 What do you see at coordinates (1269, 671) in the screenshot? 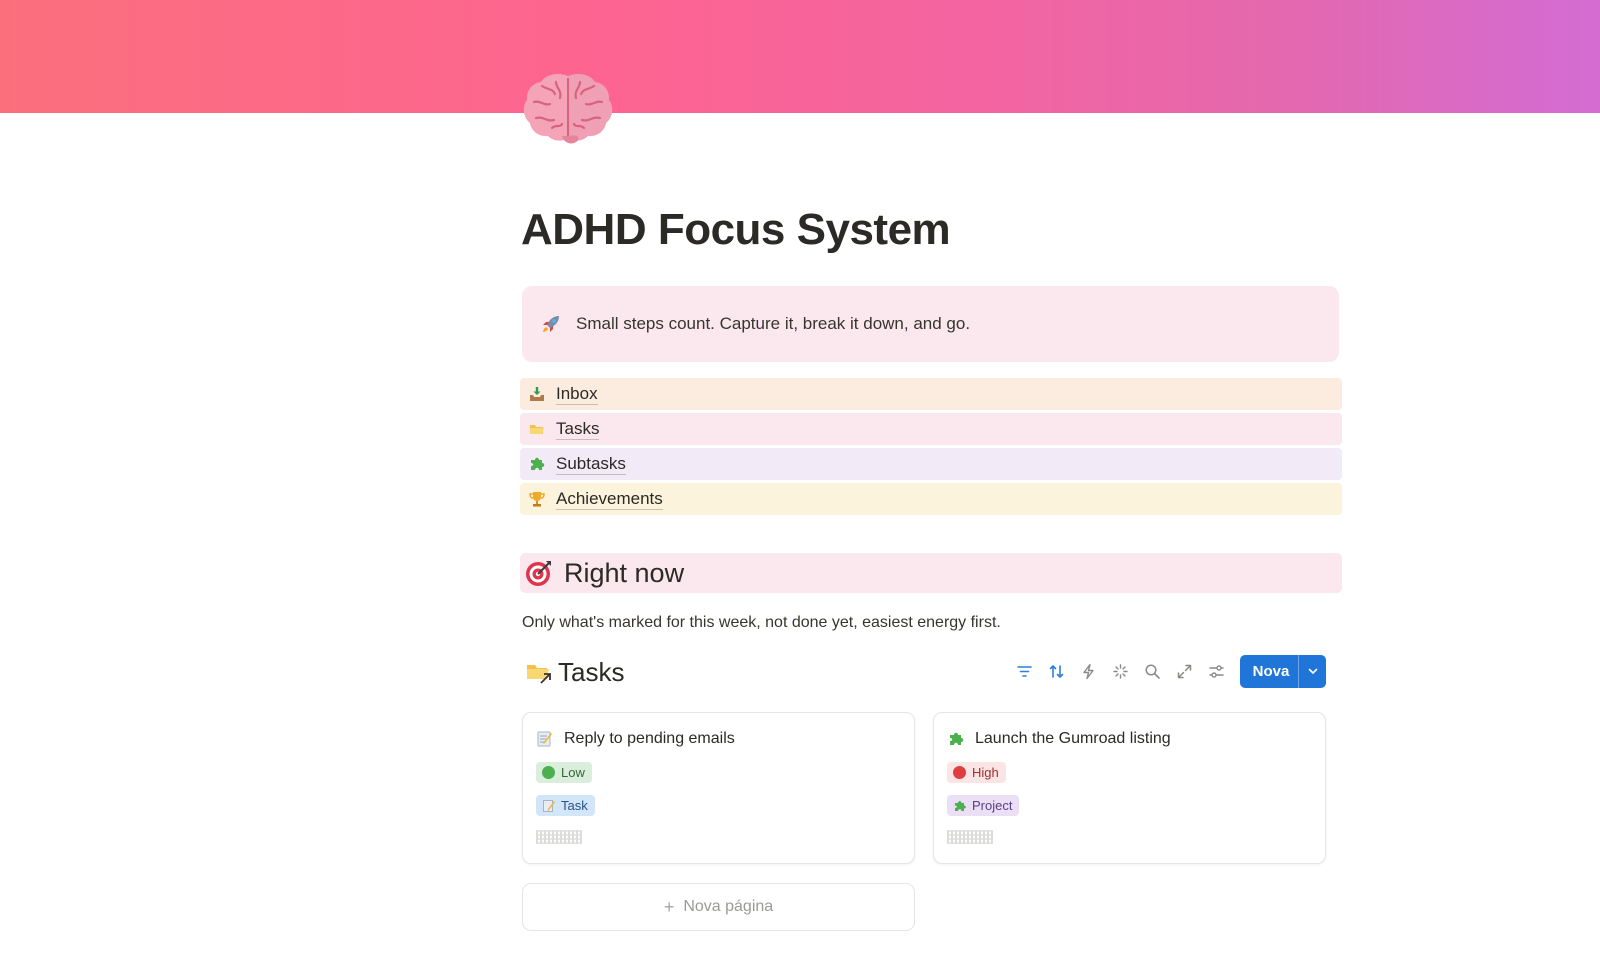
I see `new-entry-button-label: Nova` at bounding box center [1269, 671].